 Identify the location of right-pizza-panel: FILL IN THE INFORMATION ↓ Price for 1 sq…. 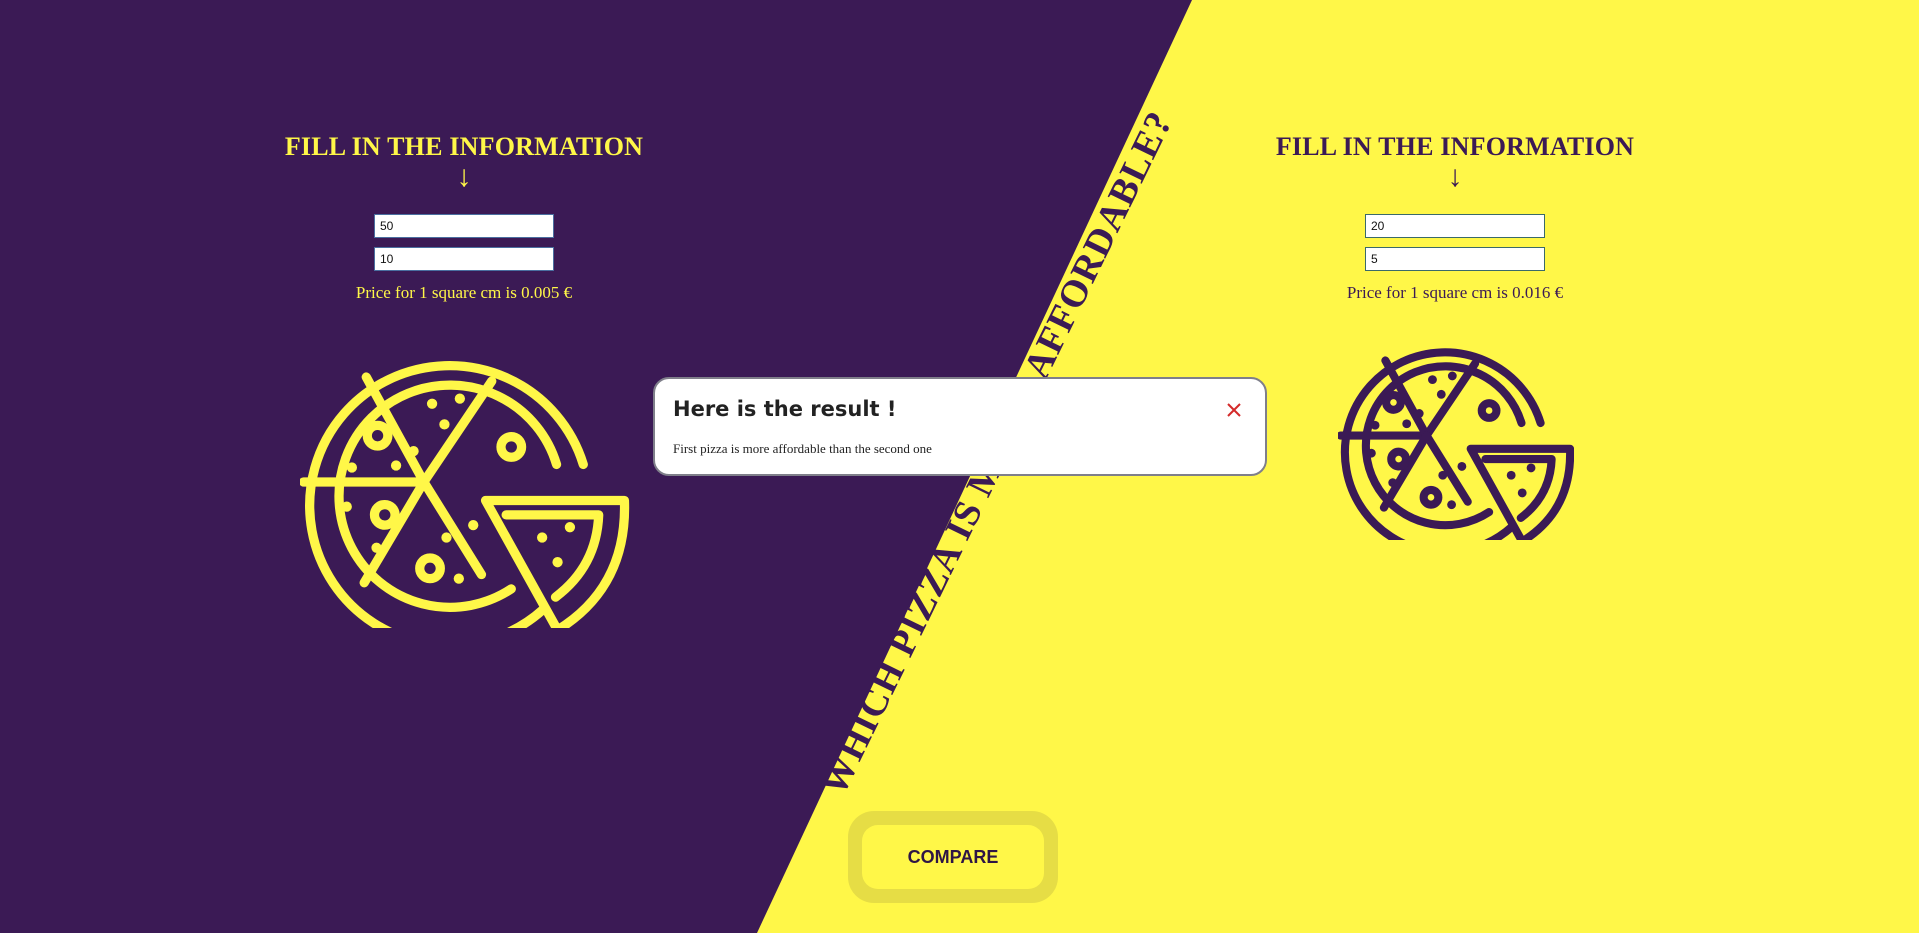
(1455, 216).